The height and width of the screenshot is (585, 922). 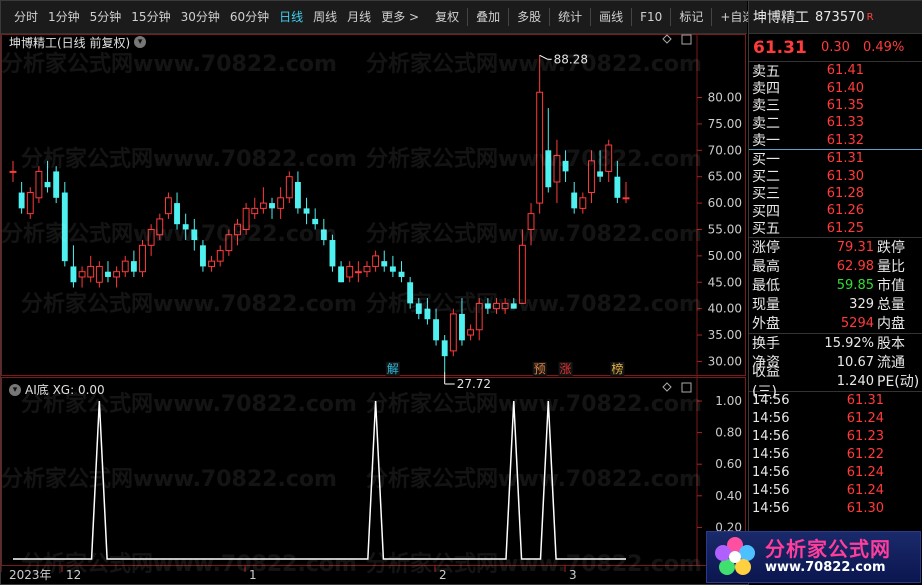 I want to click on tool-button: 复权, so click(x=447, y=17).